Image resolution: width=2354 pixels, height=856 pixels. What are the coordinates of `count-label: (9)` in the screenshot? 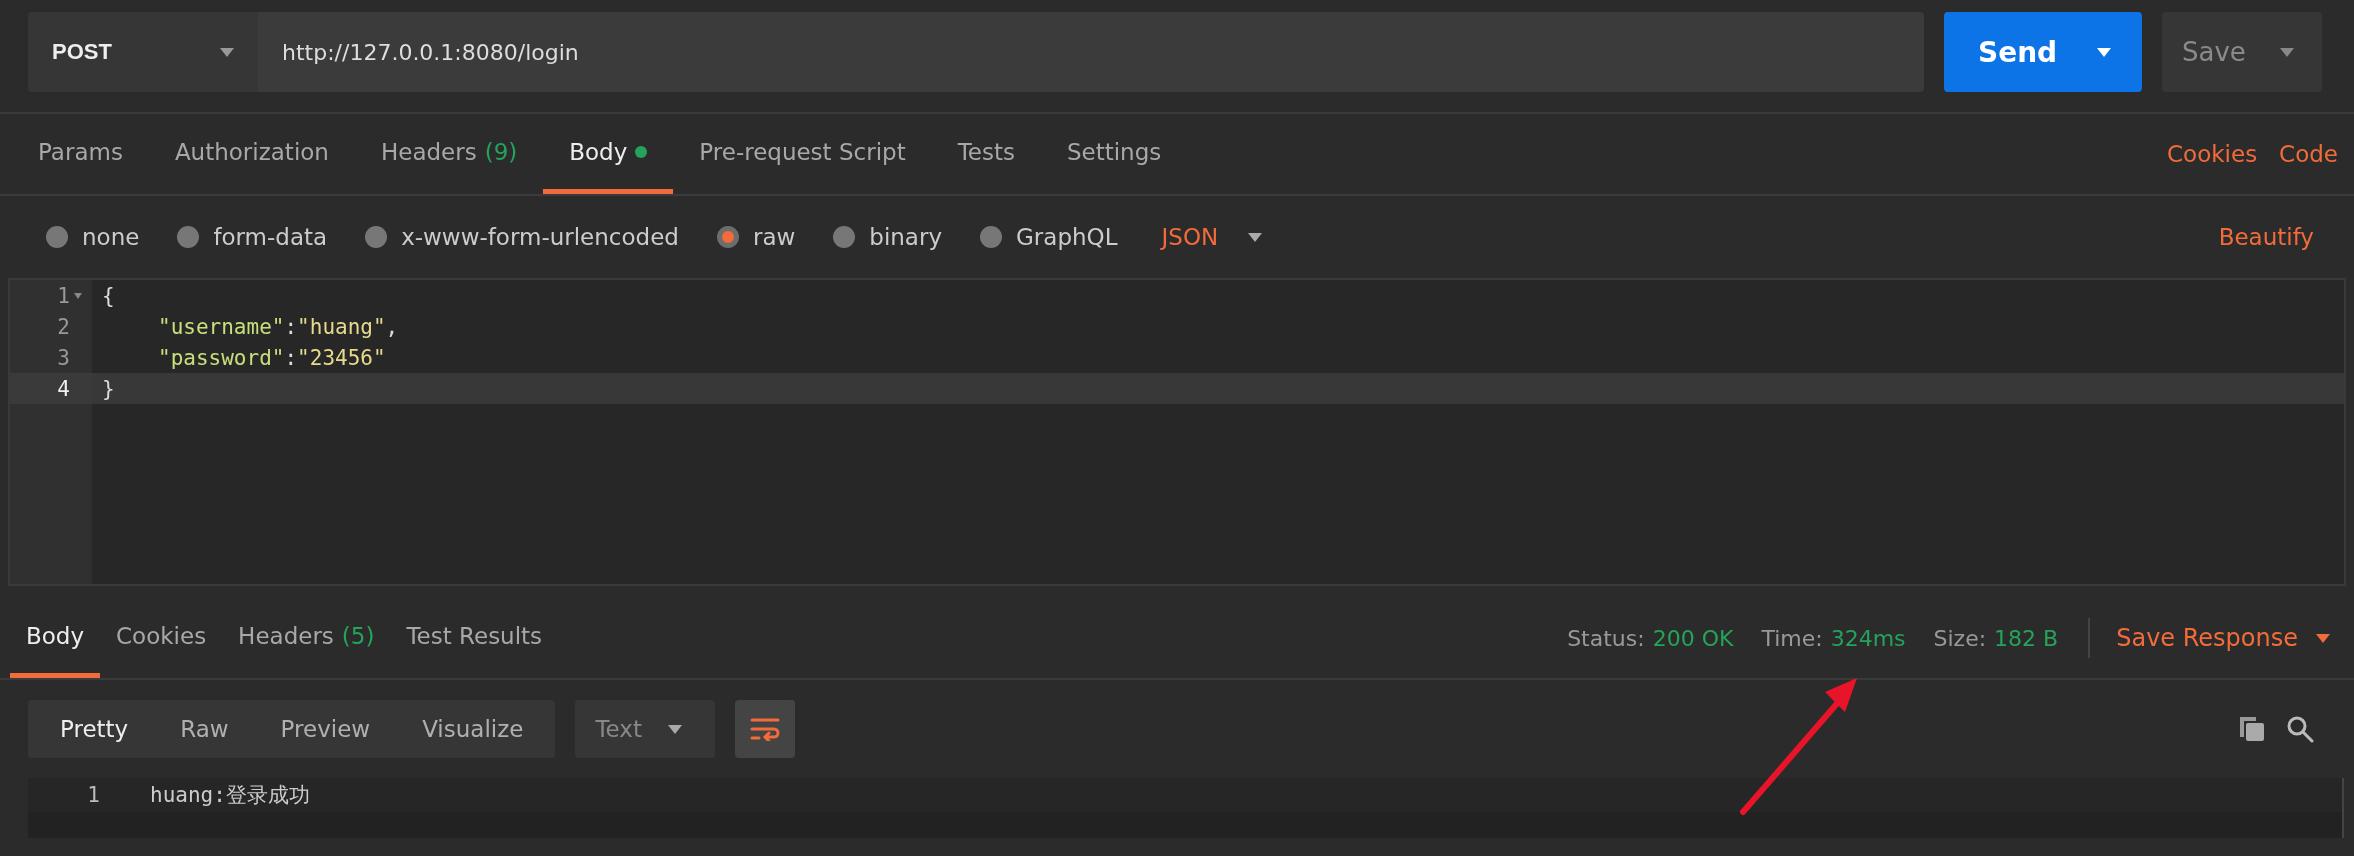 It's located at (501, 151).